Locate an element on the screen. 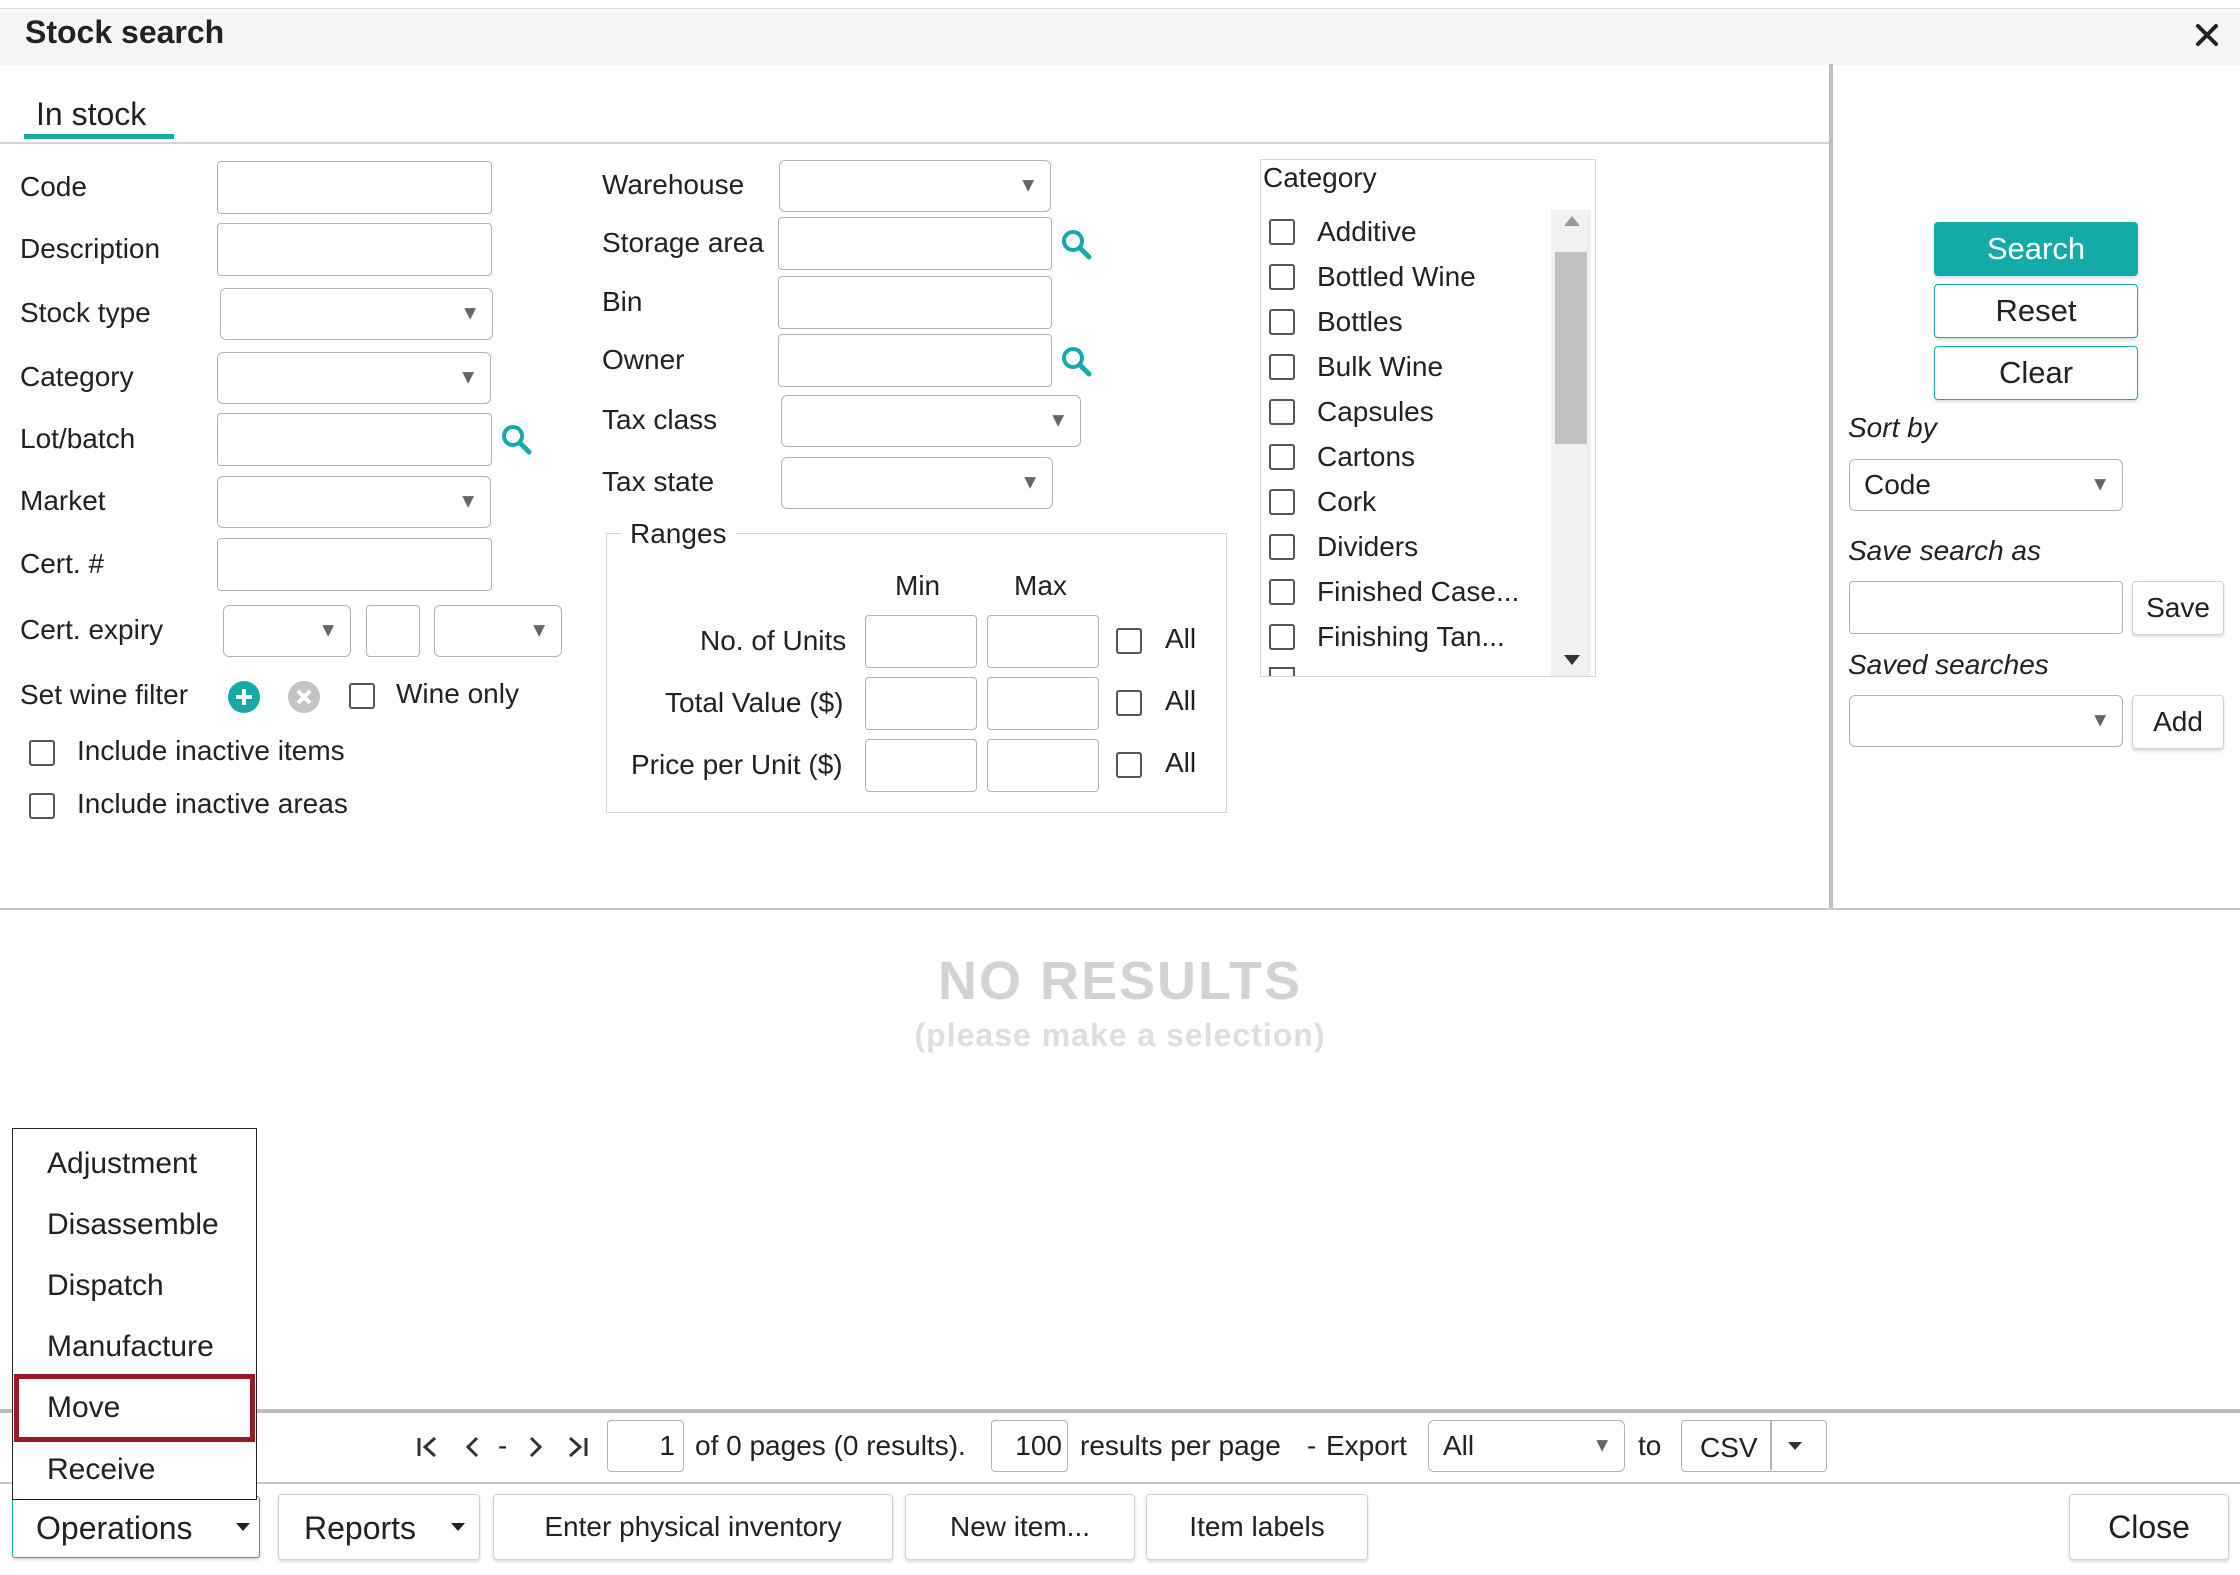 The width and height of the screenshot is (2240, 1575). add-filter-icon is located at coordinates (244, 697).